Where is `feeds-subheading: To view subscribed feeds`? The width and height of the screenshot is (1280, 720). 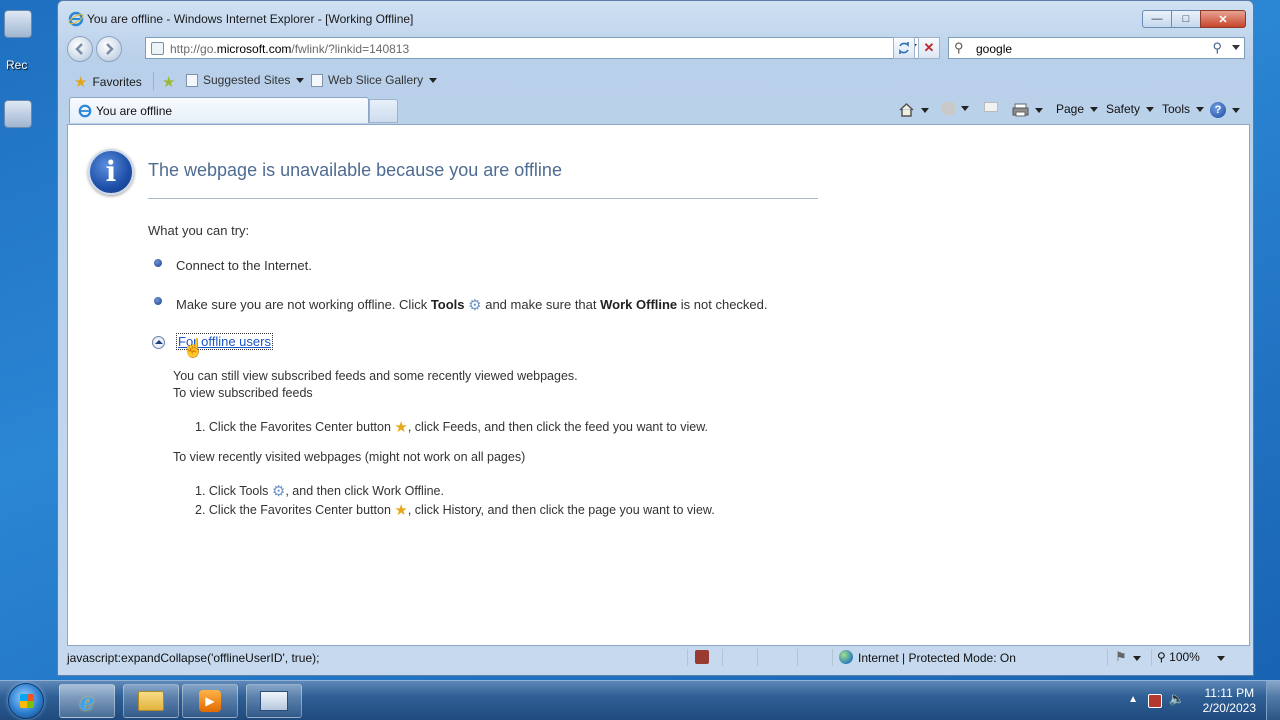 feeds-subheading: To view subscribed feeds is located at coordinates (243, 393).